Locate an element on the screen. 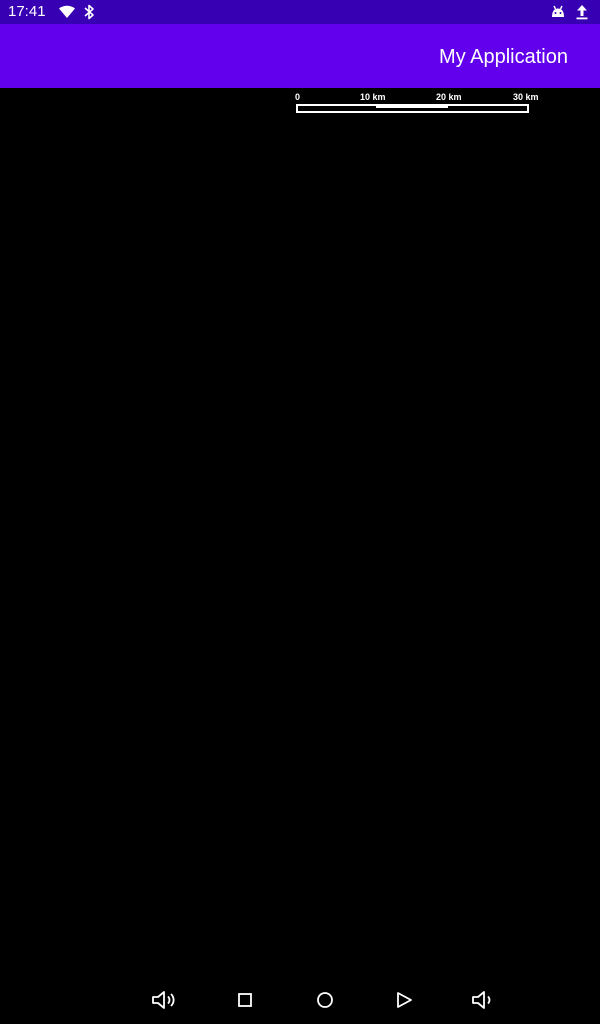  recents-icon is located at coordinates (245, 1000).